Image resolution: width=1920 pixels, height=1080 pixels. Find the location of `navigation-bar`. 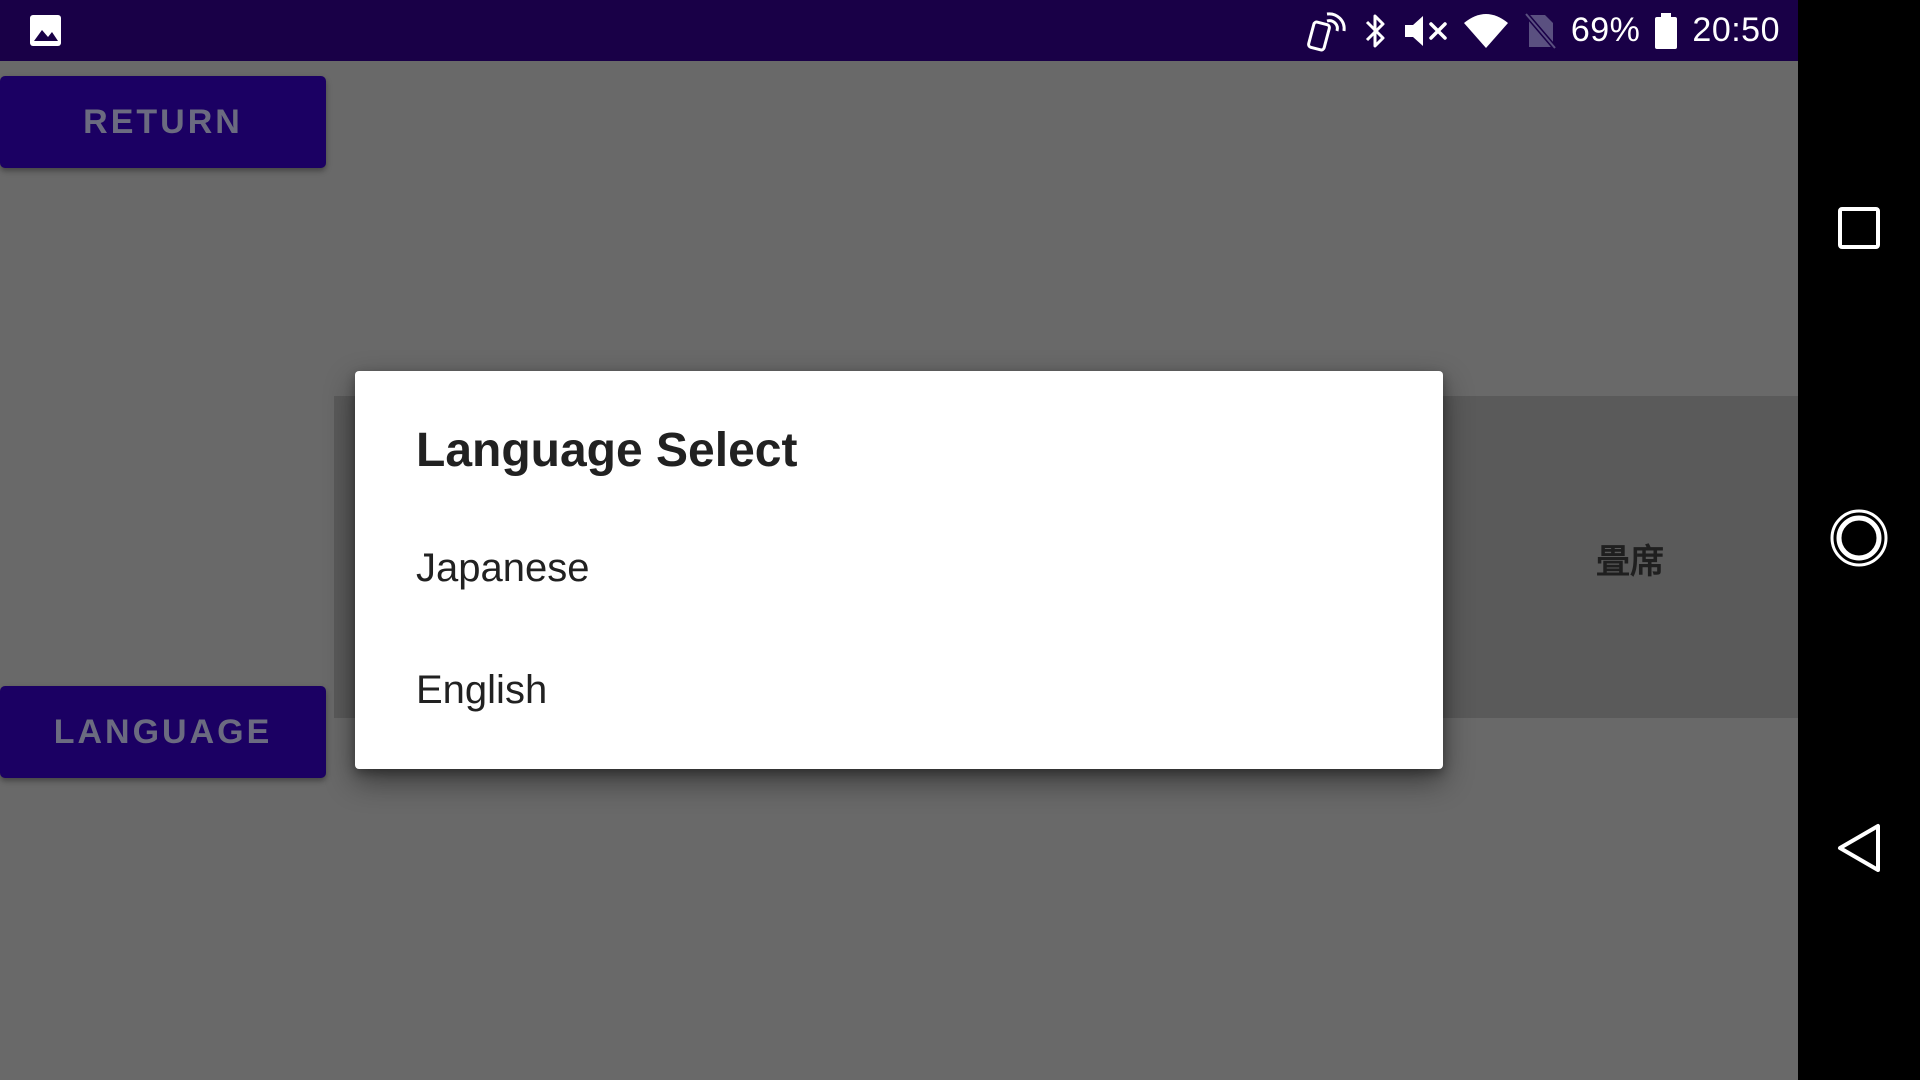

navigation-bar is located at coordinates (1859, 540).